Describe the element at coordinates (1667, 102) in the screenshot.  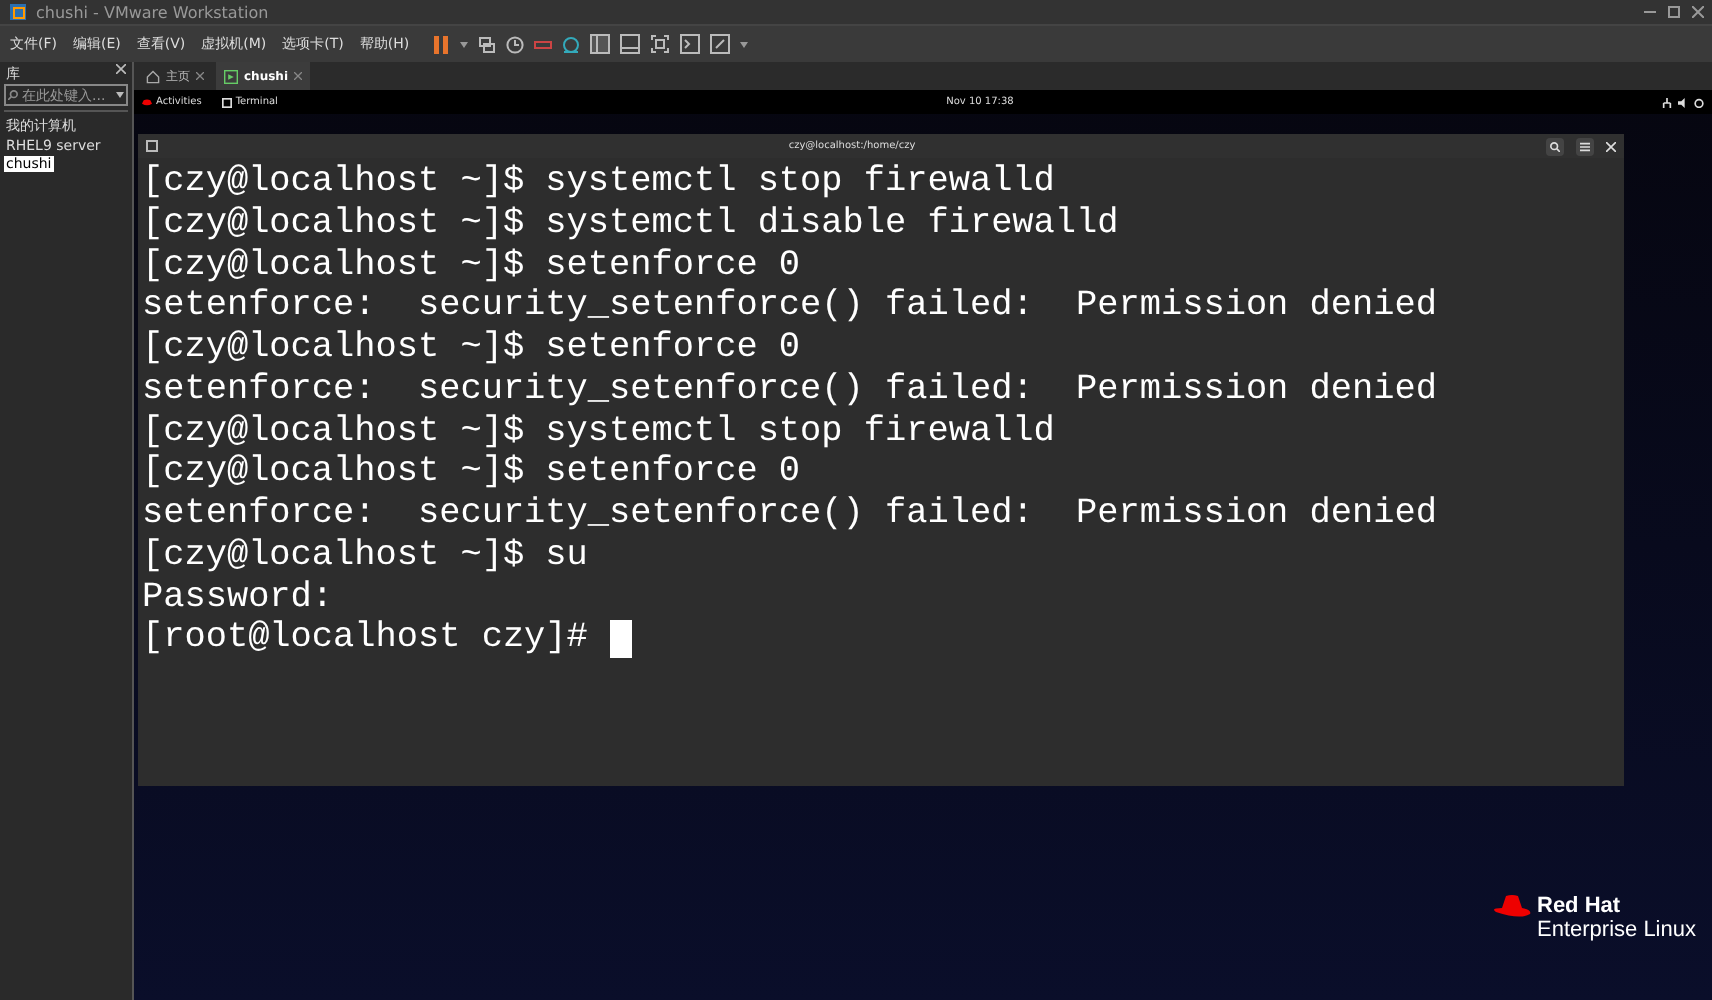
I see `network-icon` at that location.